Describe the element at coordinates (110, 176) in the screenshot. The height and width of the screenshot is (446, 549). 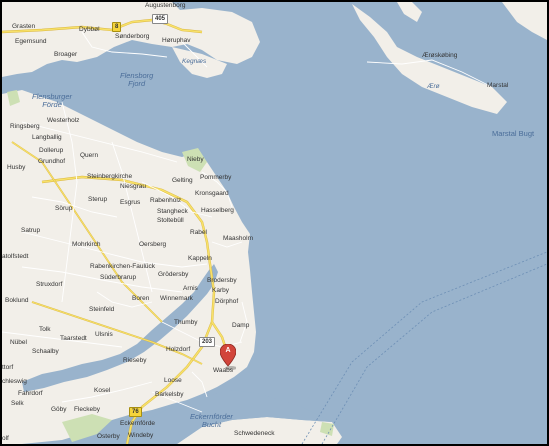
I see `place-label-steinbergkirche: Steinbergkirche` at that location.